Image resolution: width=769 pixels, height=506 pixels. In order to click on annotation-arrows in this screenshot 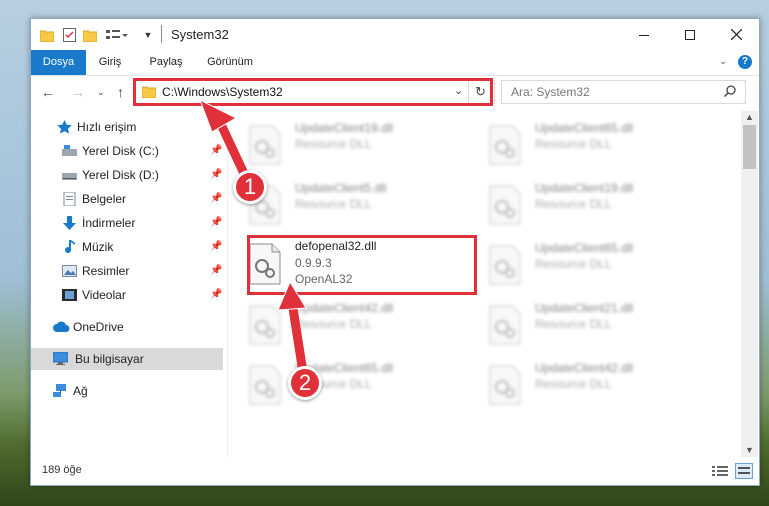, I will do `click(253, 234)`.